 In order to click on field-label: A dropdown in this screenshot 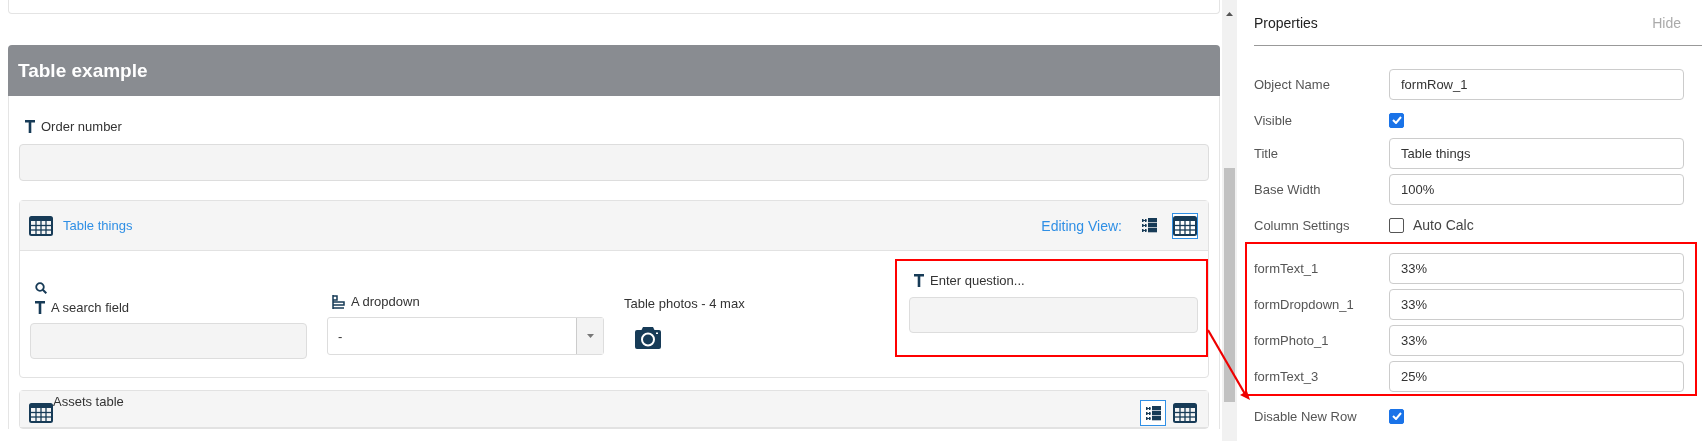, I will do `click(385, 301)`.